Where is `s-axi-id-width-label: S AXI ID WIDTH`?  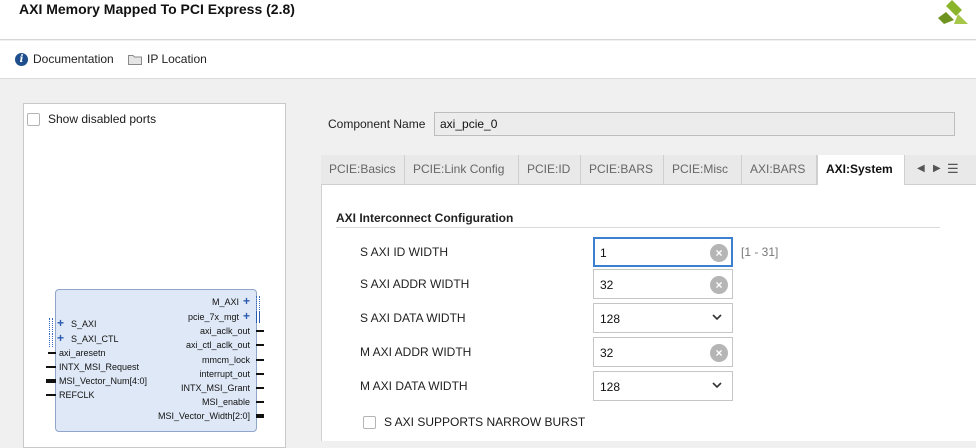 s-axi-id-width-label: S AXI ID WIDTH is located at coordinates (404, 252).